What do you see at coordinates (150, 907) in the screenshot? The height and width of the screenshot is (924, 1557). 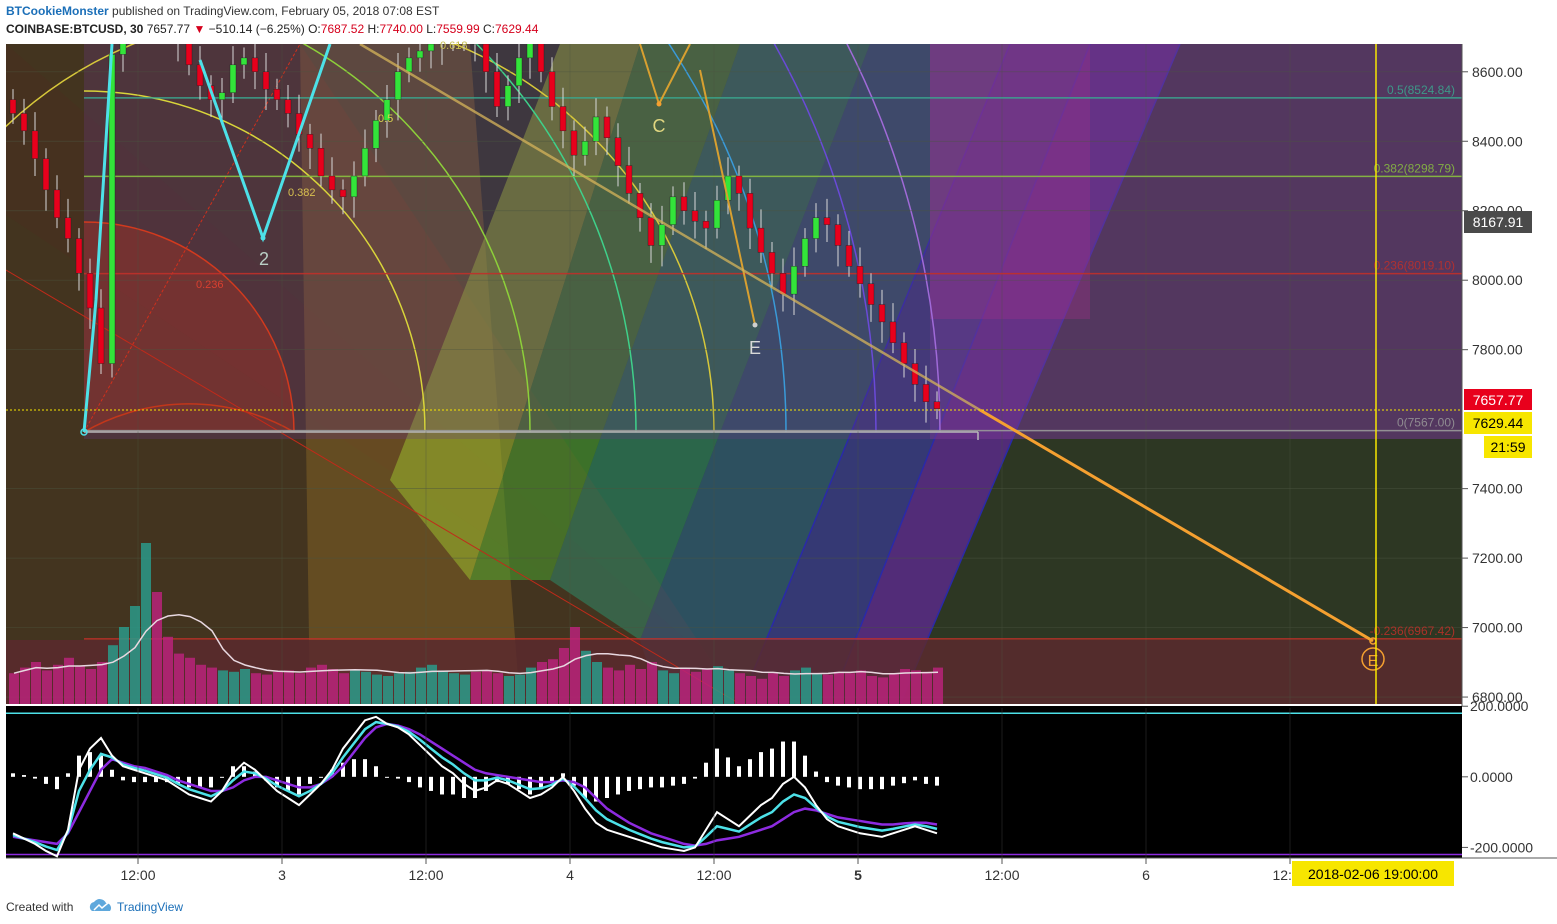 I see `tradingview-brand: TradingView` at bounding box center [150, 907].